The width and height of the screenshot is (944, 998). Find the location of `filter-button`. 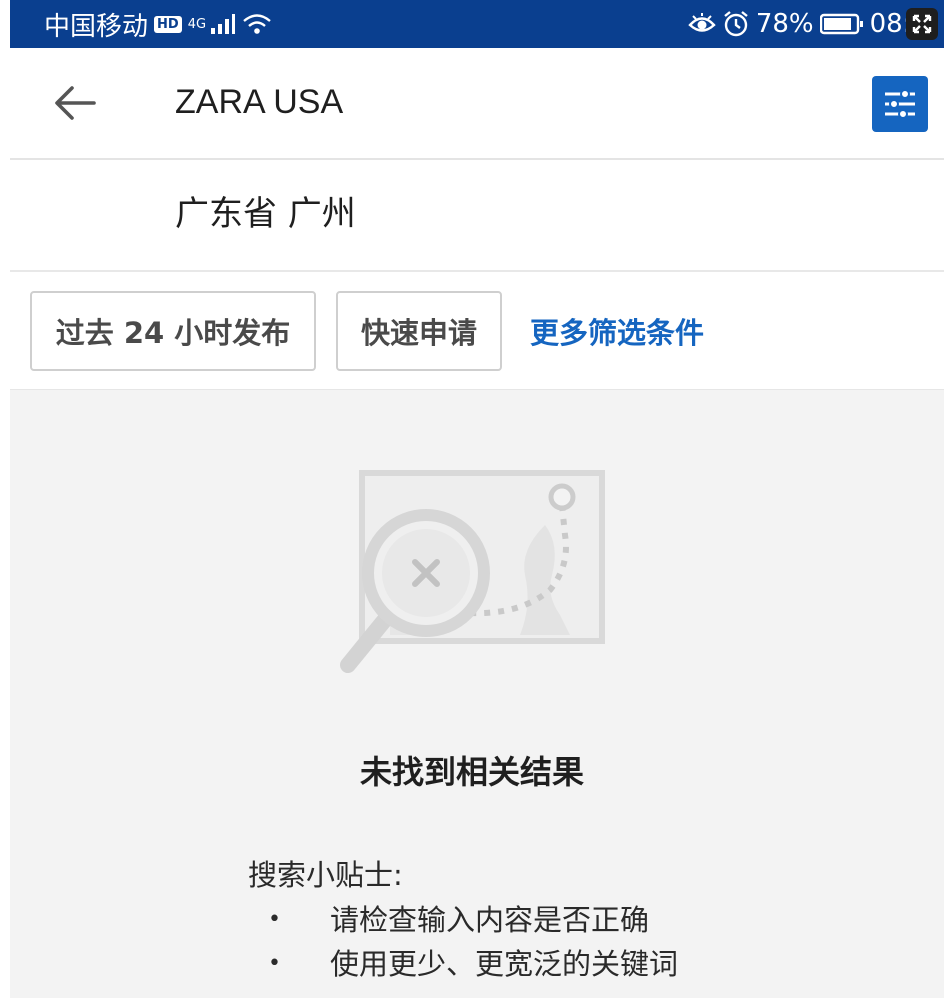

filter-button is located at coordinates (900, 104).